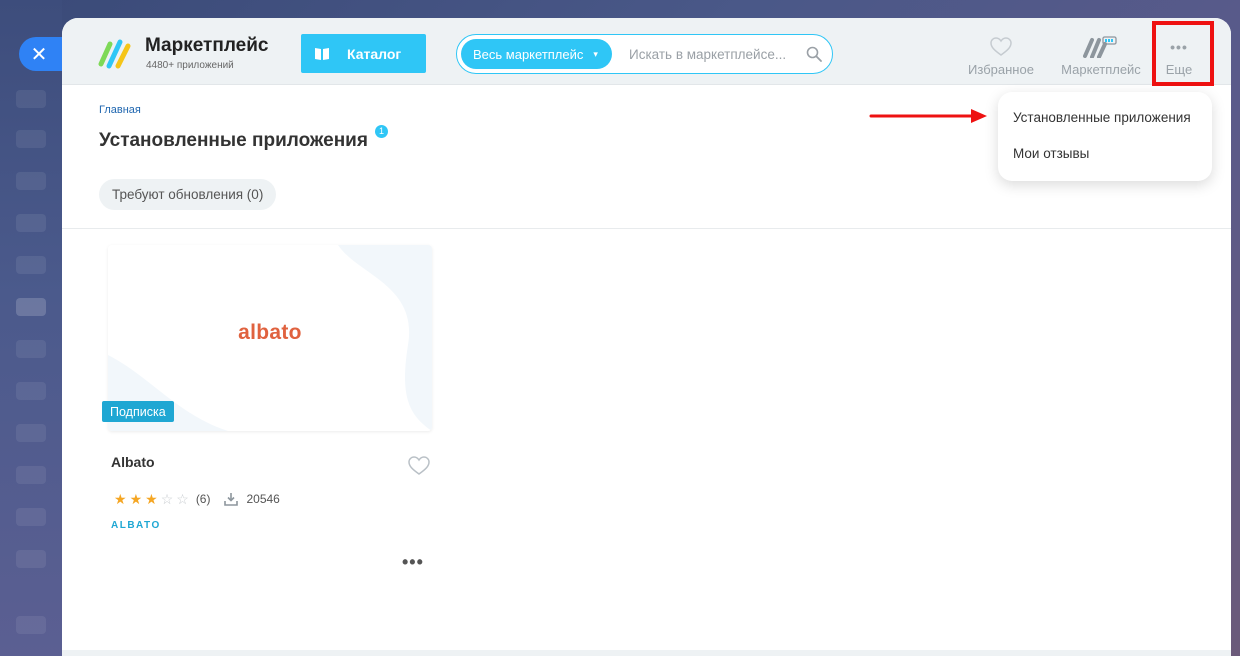 This screenshot has width=1240, height=656. Describe the element at coordinates (646, 228) in the screenshot. I see `divider` at that location.